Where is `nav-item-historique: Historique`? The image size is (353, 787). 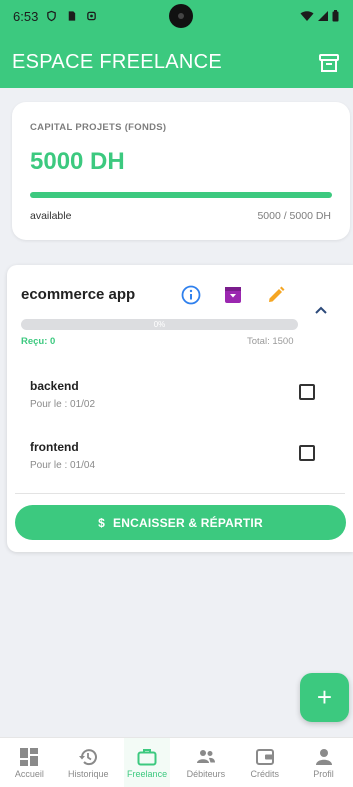 nav-item-historique: Historique is located at coordinates (88, 762).